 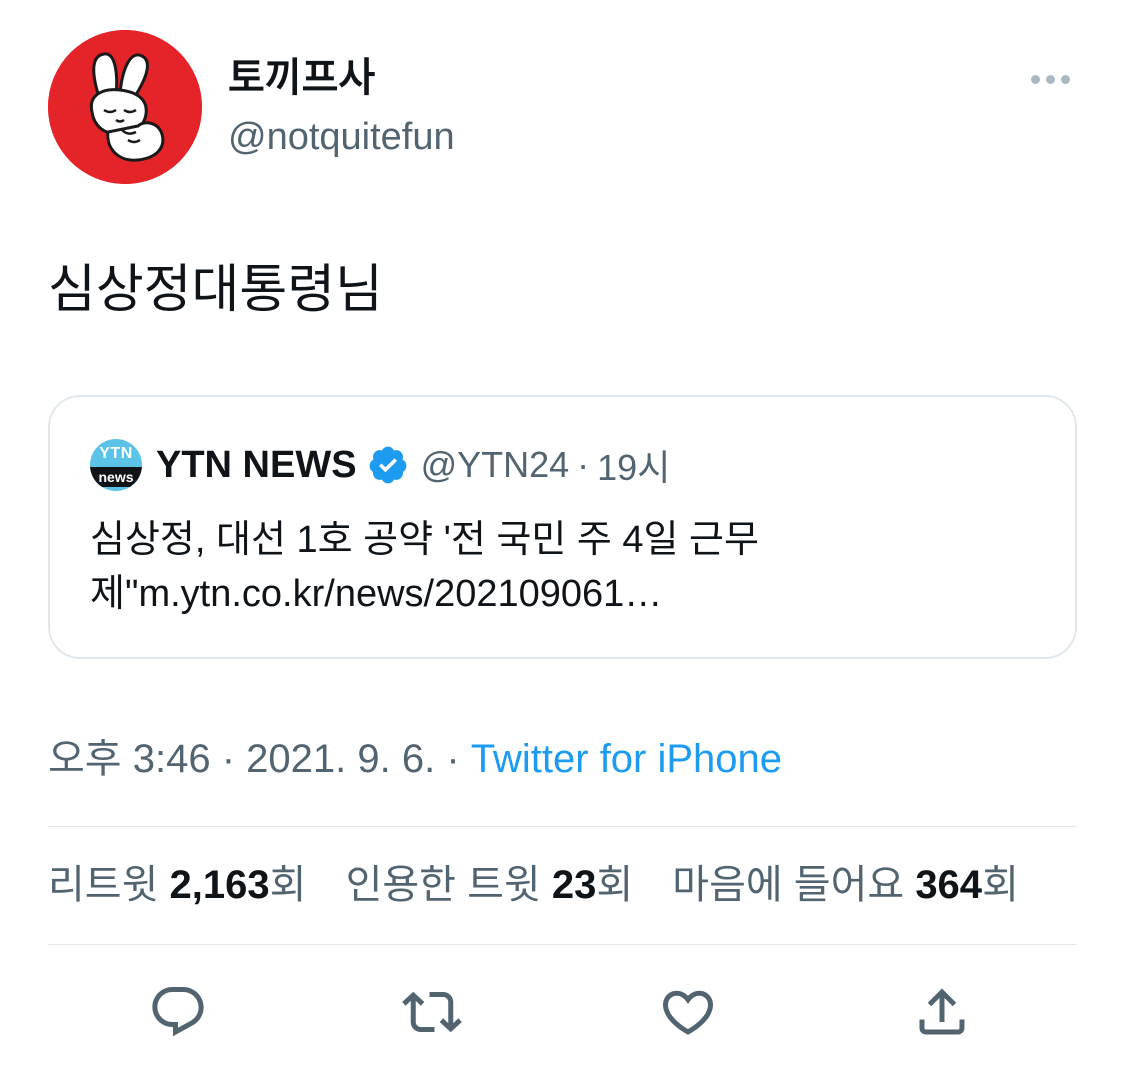 I want to click on likes-count: 364, so click(x=949, y=885).